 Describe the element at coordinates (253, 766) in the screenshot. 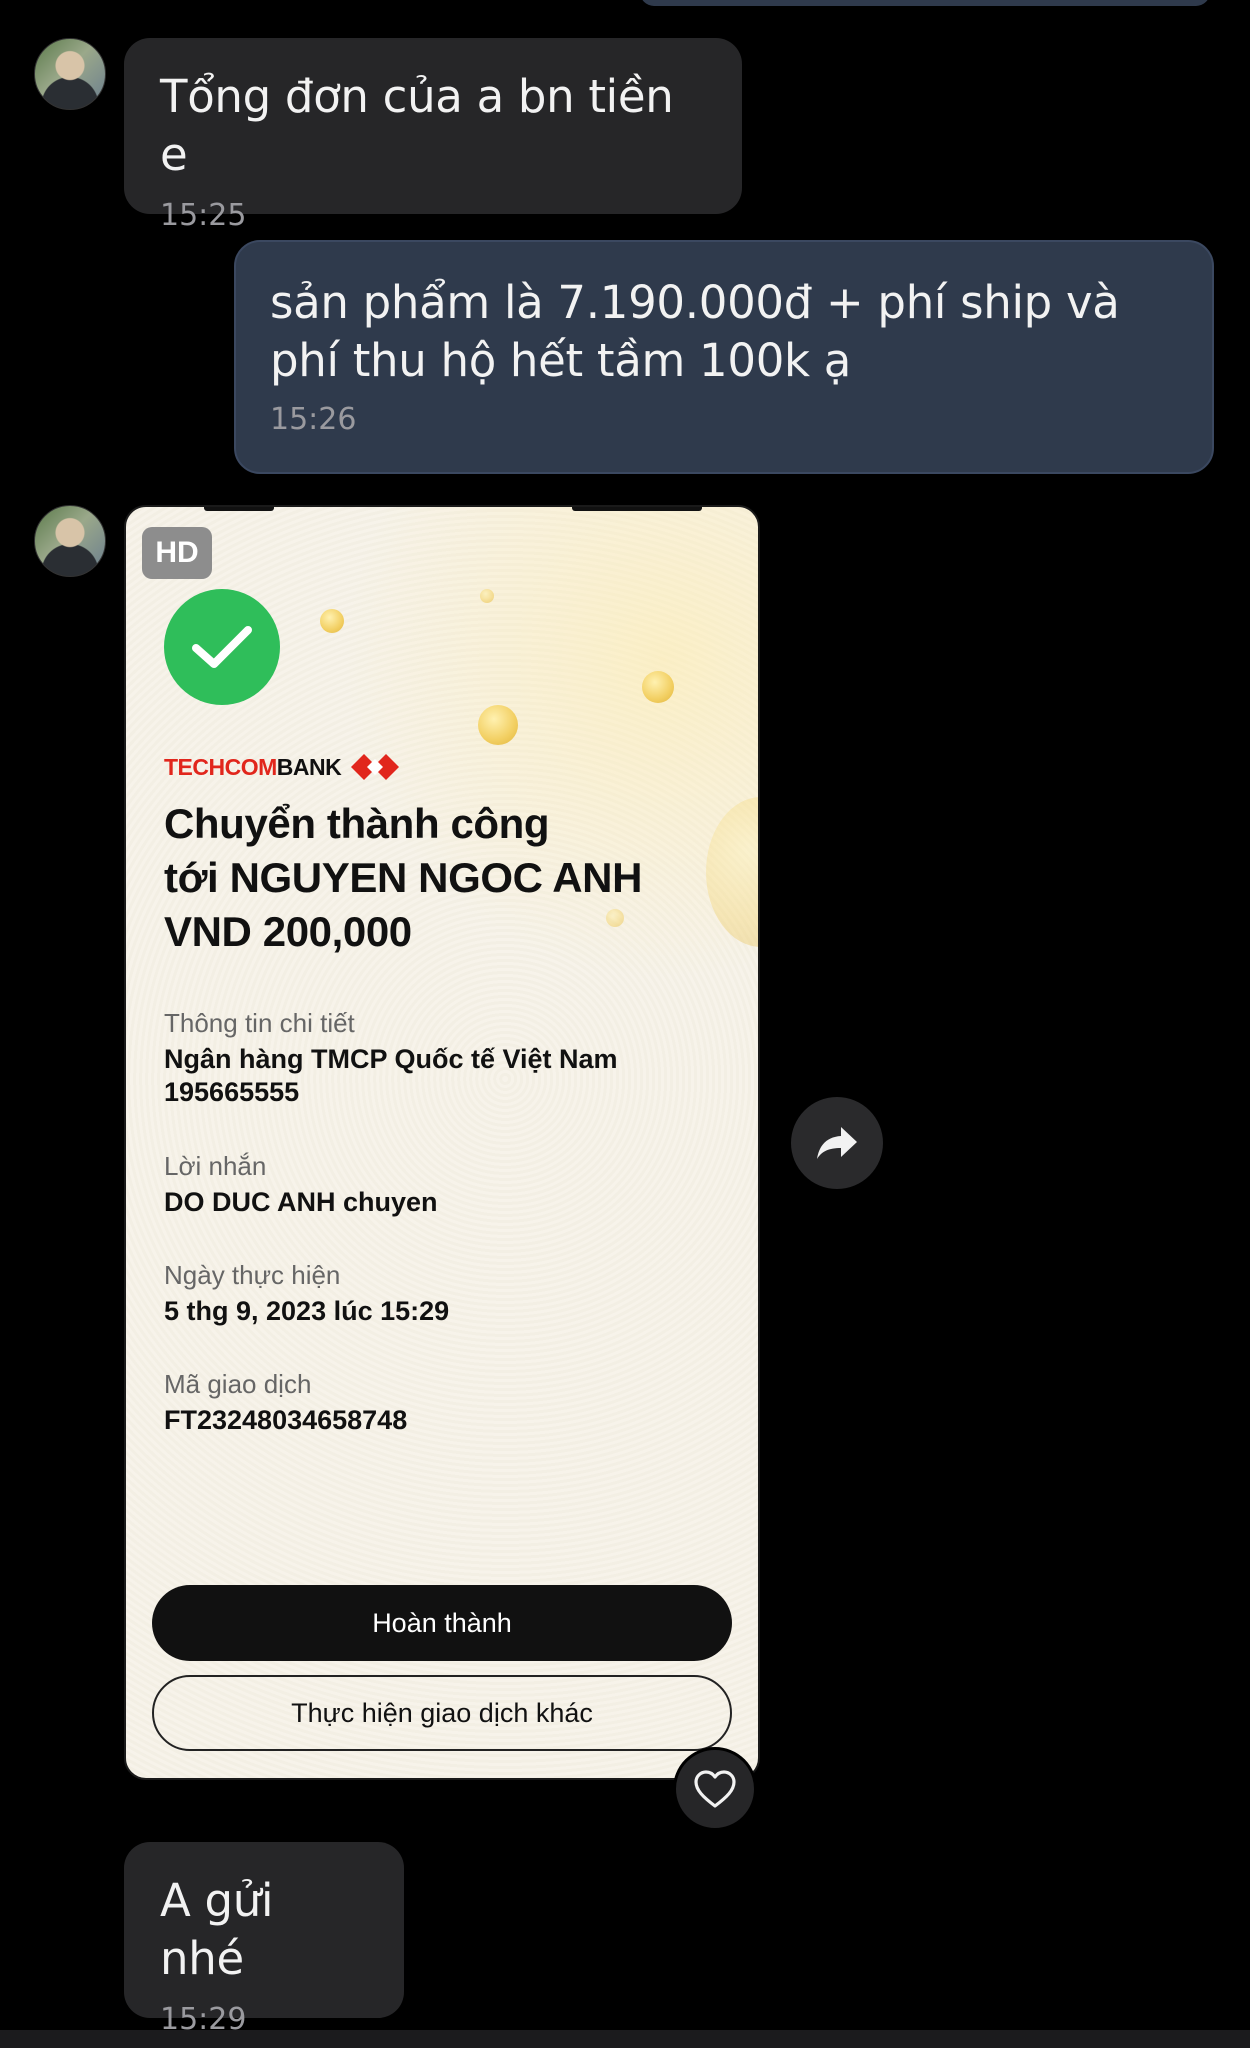

I see `bank-name-logo: TECHCOMBANK` at that location.